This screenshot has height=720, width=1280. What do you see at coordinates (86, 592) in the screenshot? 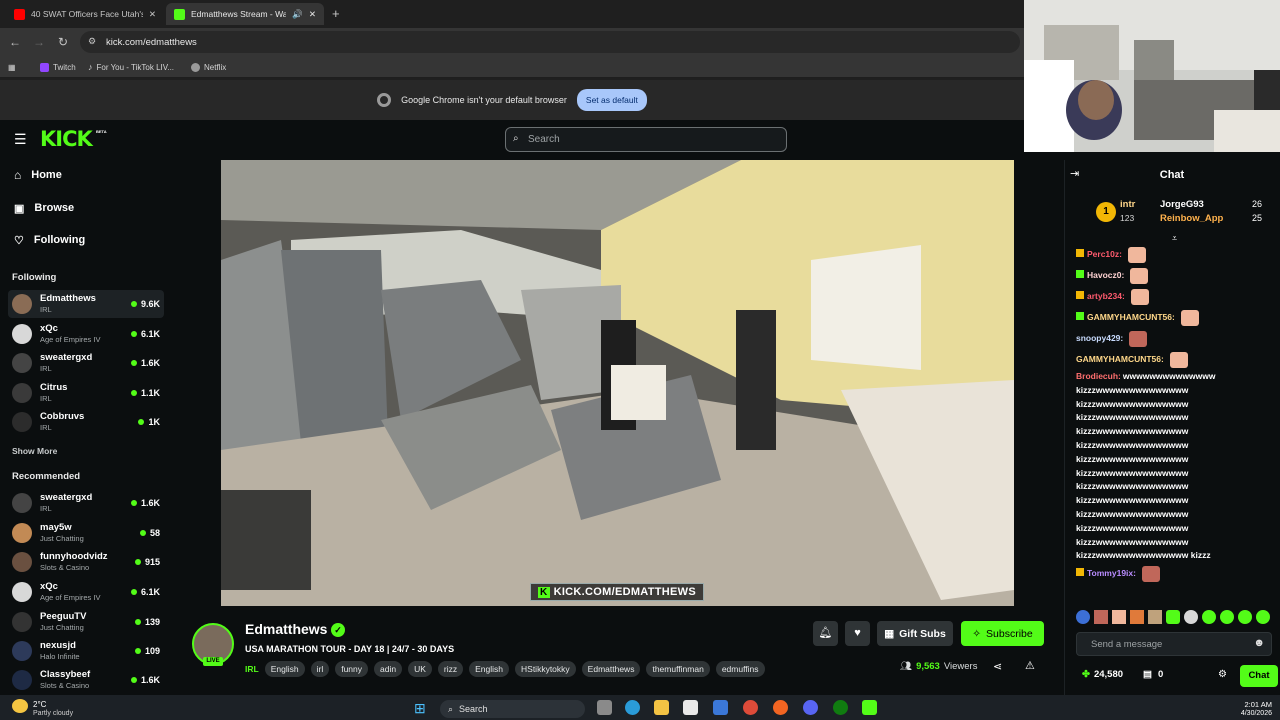
I see `recommended-channel: xQc Age of Empires IV 6.1K` at bounding box center [86, 592].